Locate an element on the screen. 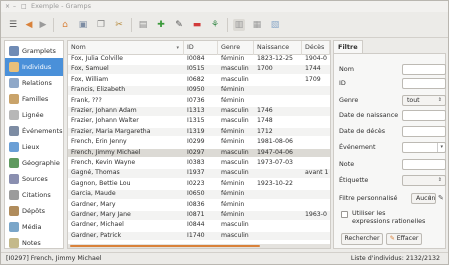 The height and width of the screenshot is (265, 449). table-row: Gardner, Patrick I1740 masculin is located at coordinates (199, 236).